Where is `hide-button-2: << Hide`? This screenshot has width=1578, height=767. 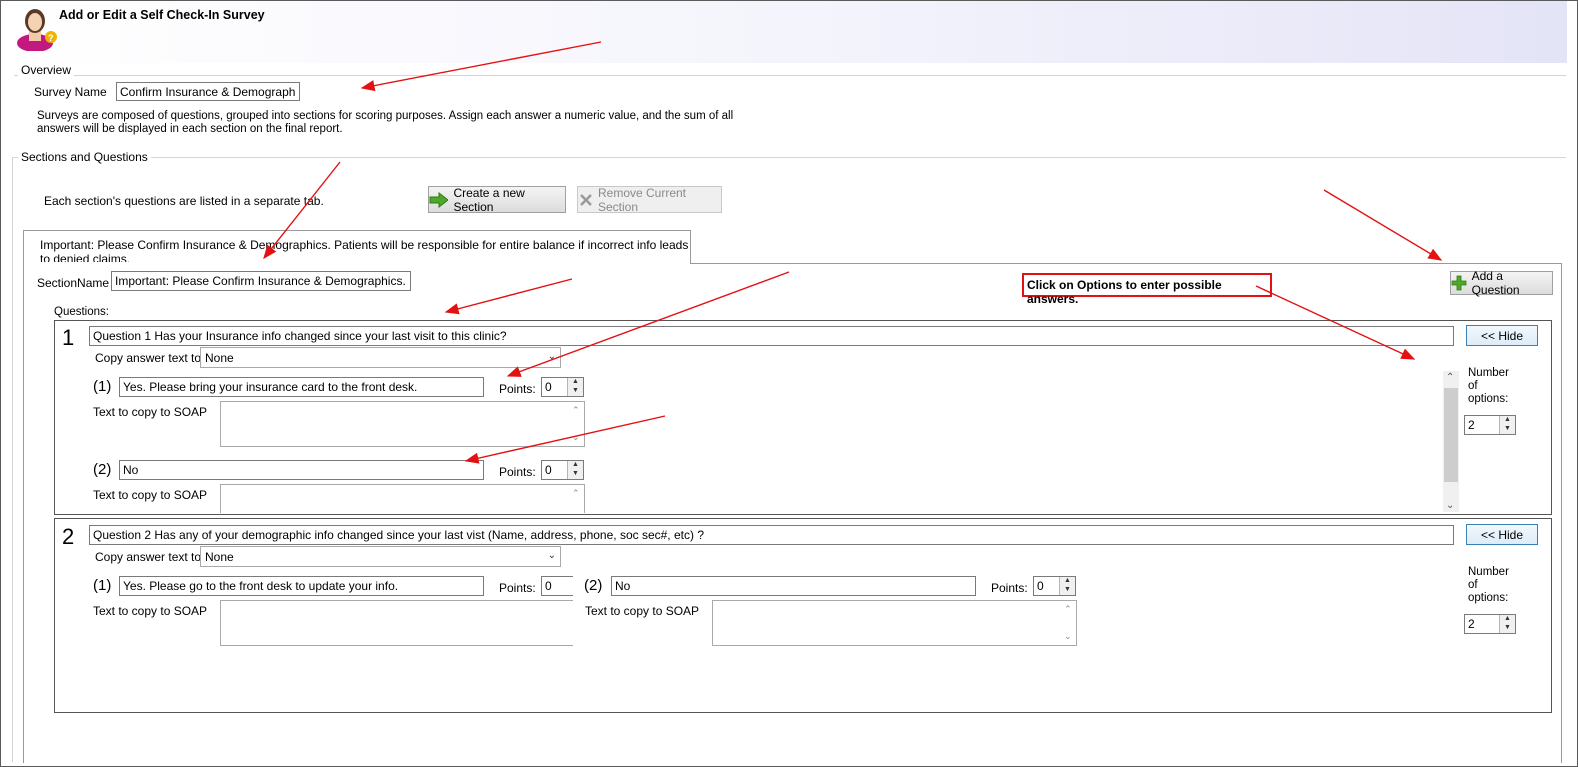 hide-button-2: << Hide is located at coordinates (1502, 534).